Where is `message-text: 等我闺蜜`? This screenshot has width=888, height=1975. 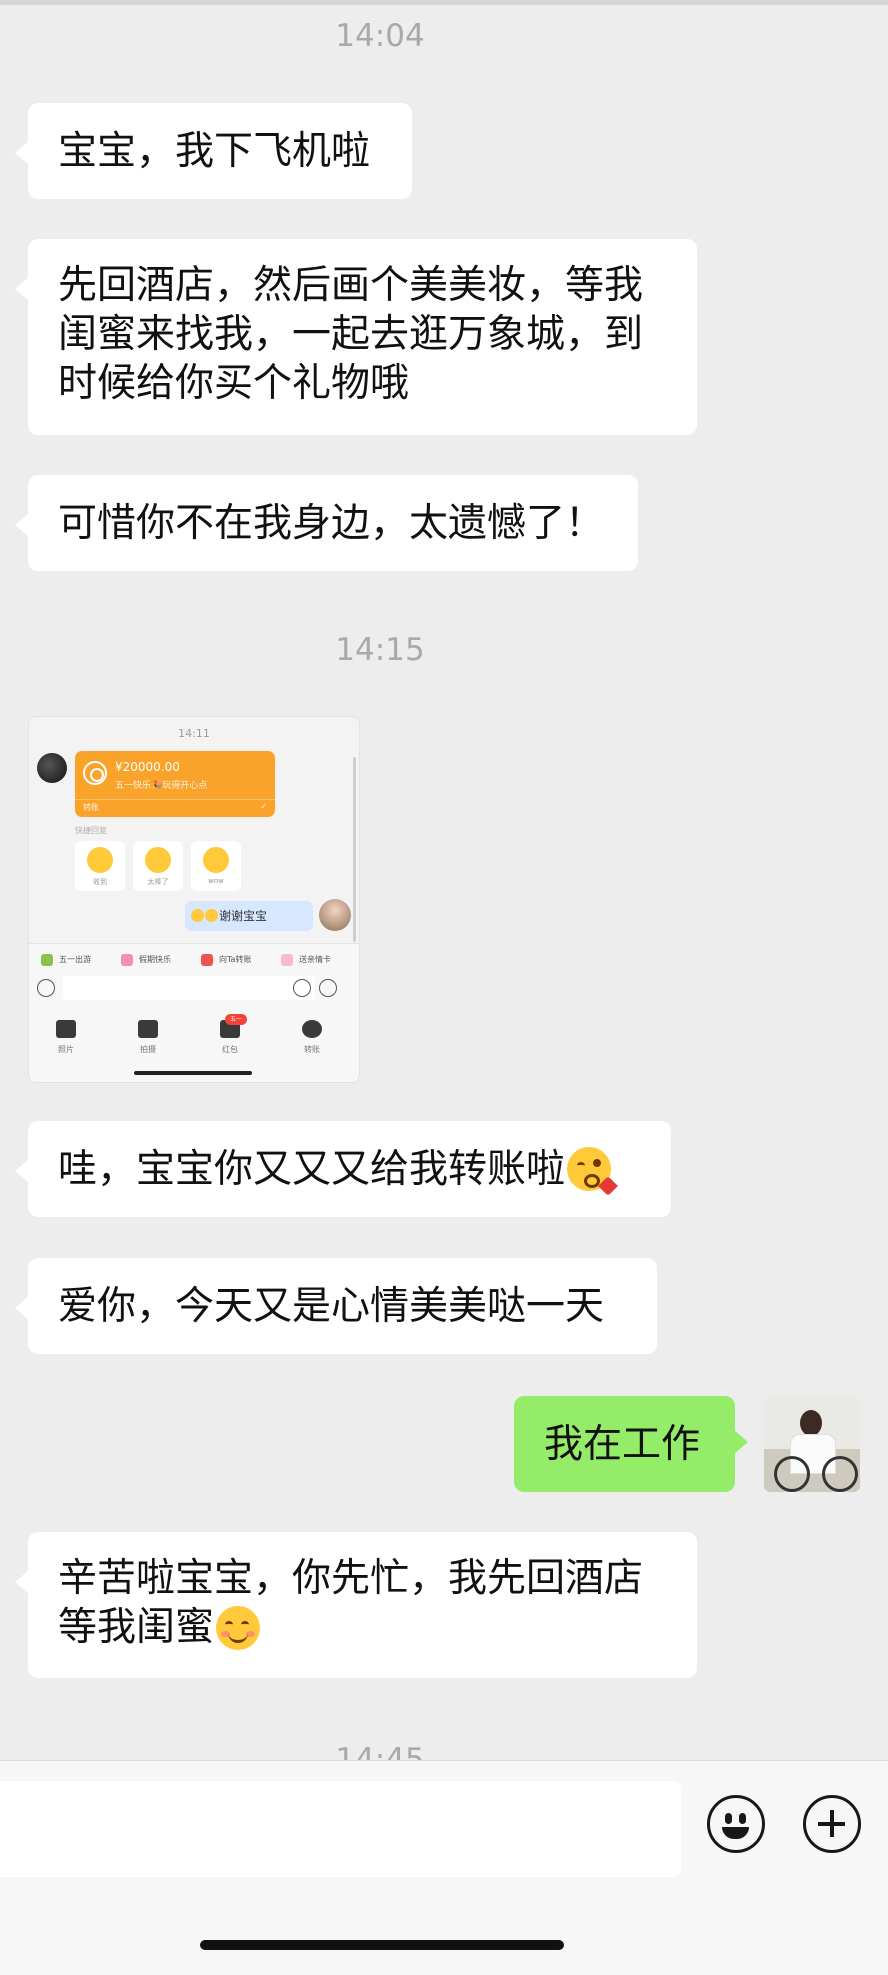
message-text: 等我闺蜜 is located at coordinates (136, 1627).